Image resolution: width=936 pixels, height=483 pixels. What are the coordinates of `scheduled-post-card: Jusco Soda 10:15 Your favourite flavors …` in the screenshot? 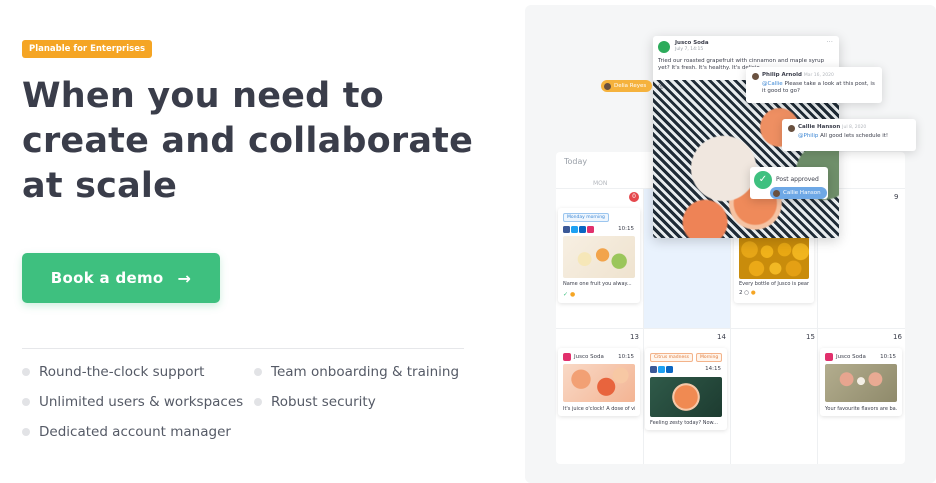 It's located at (861, 382).